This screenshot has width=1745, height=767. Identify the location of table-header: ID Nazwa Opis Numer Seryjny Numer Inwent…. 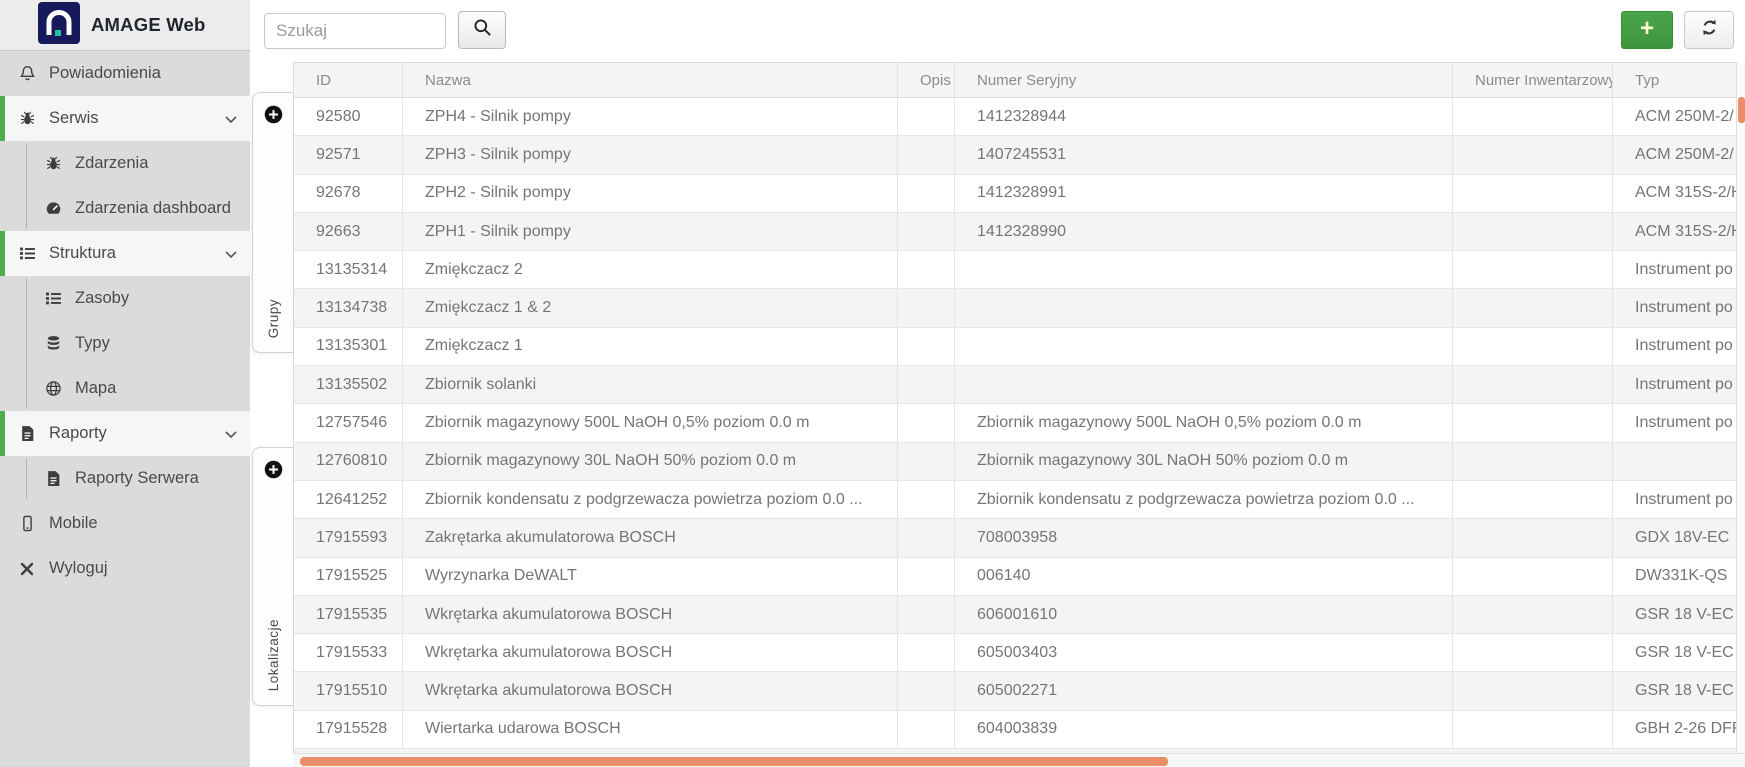
(1019, 80).